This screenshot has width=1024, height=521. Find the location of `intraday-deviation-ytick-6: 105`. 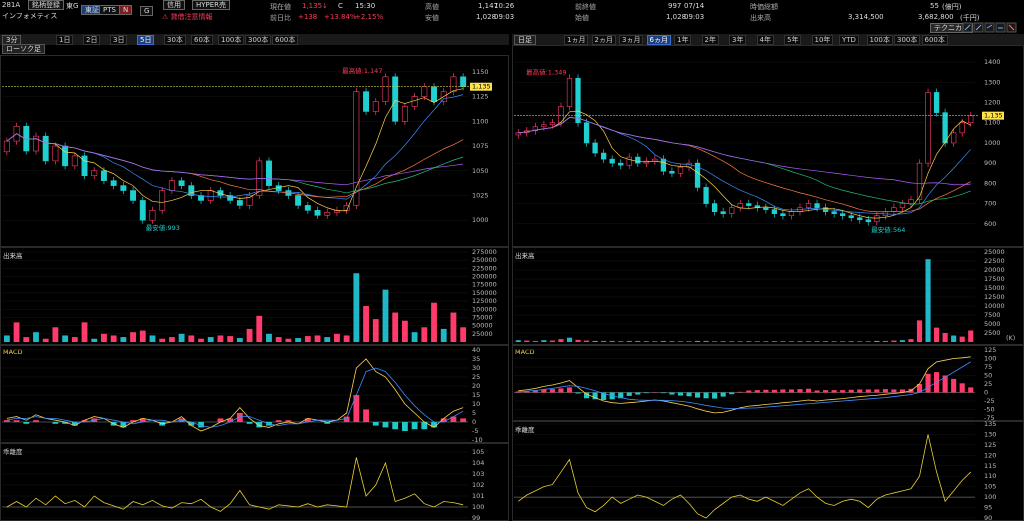

intraday-deviation-ytick-6: 105 is located at coordinates (478, 452).